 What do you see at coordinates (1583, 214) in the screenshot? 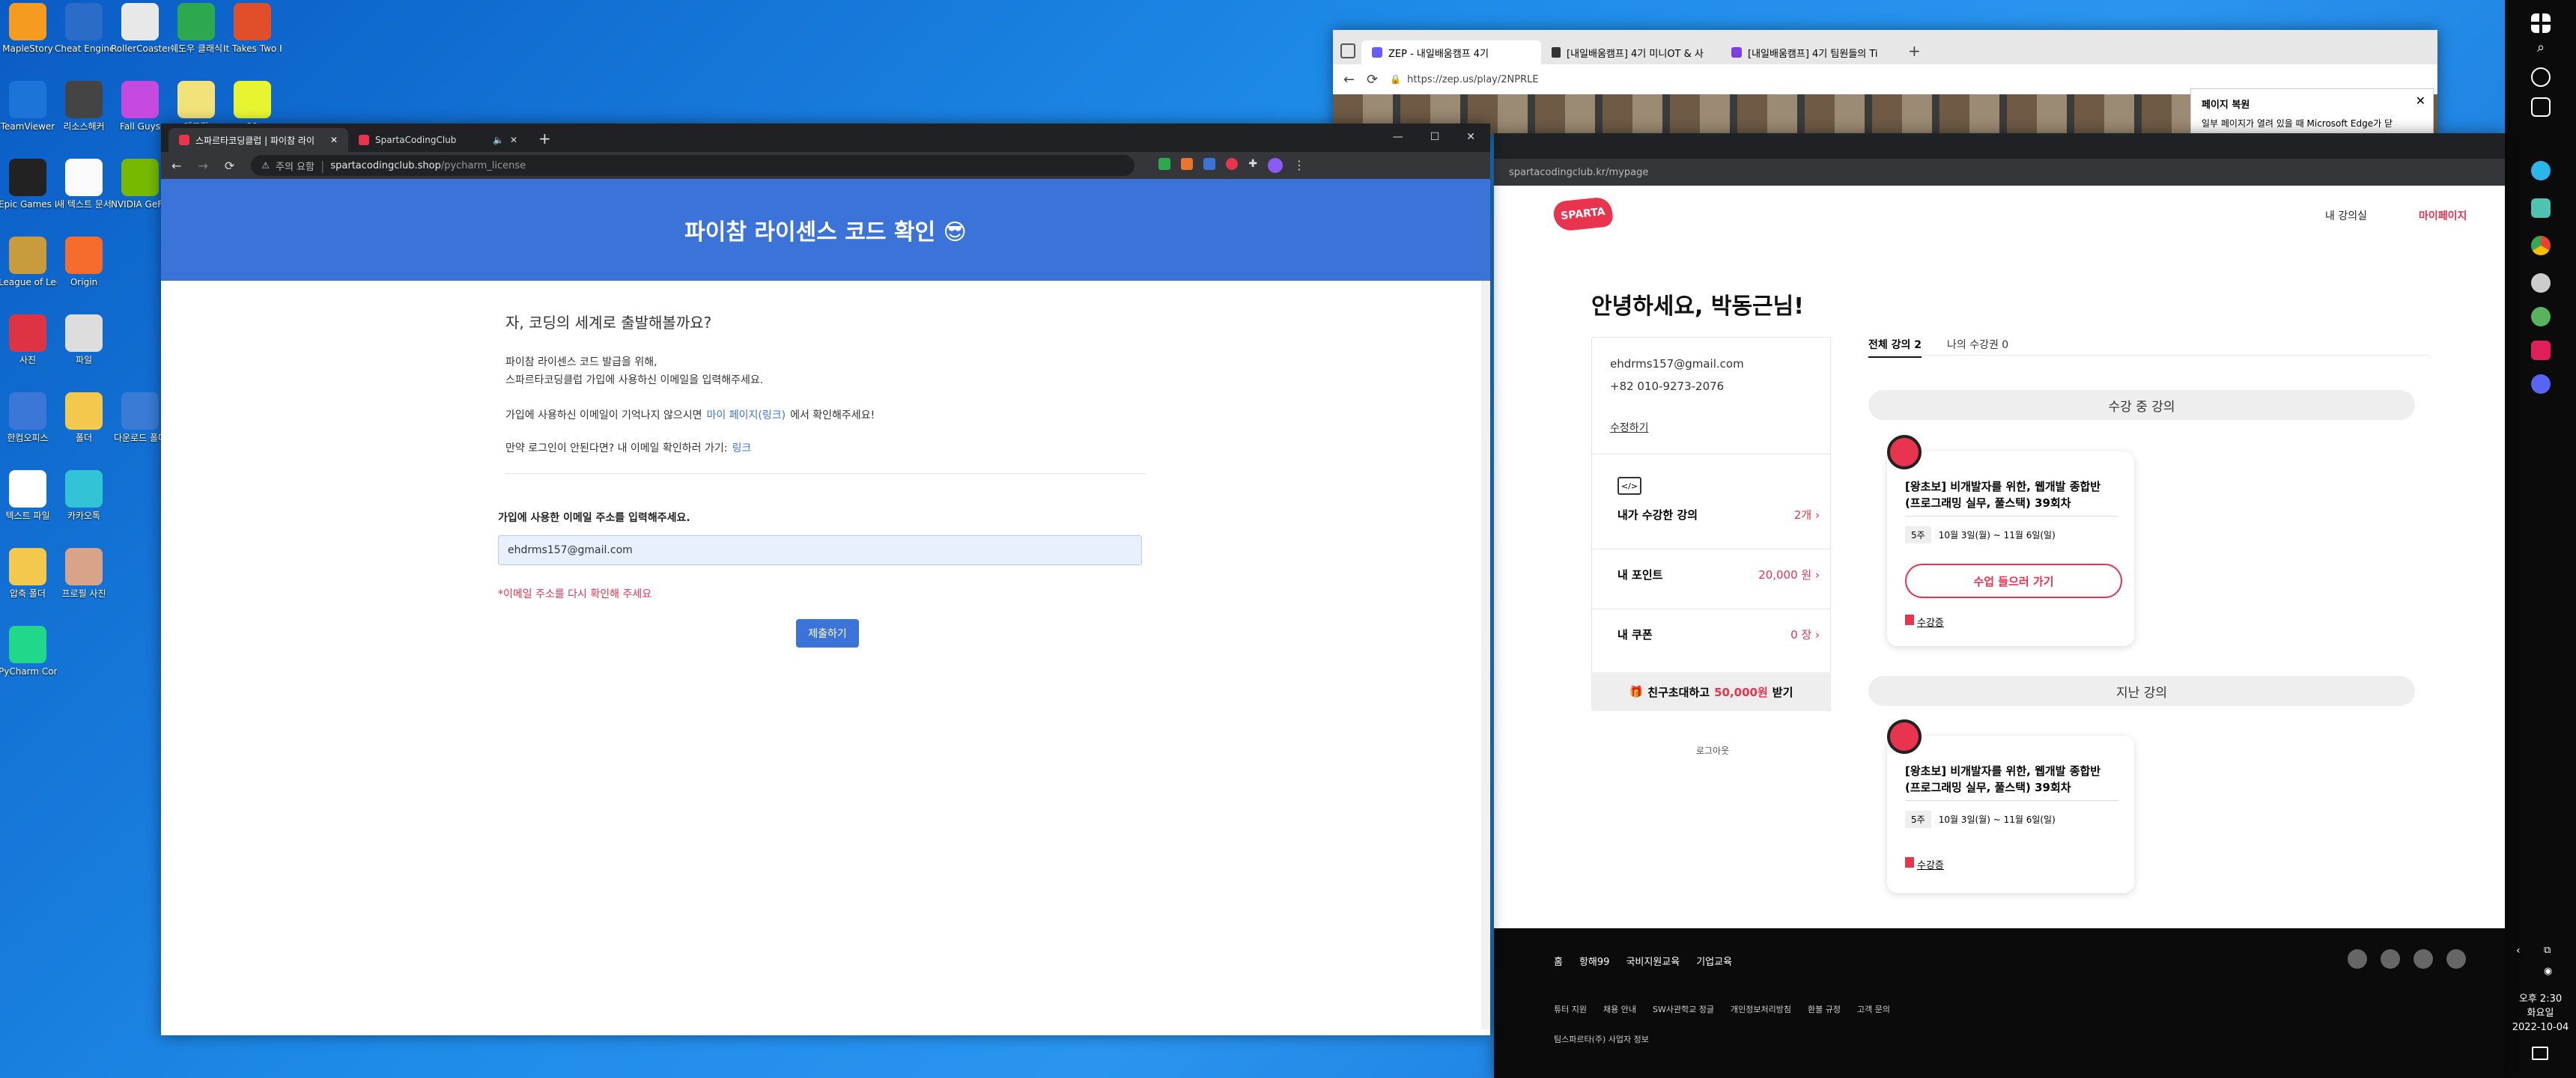
I see `sparta-logo: SPARTA` at bounding box center [1583, 214].